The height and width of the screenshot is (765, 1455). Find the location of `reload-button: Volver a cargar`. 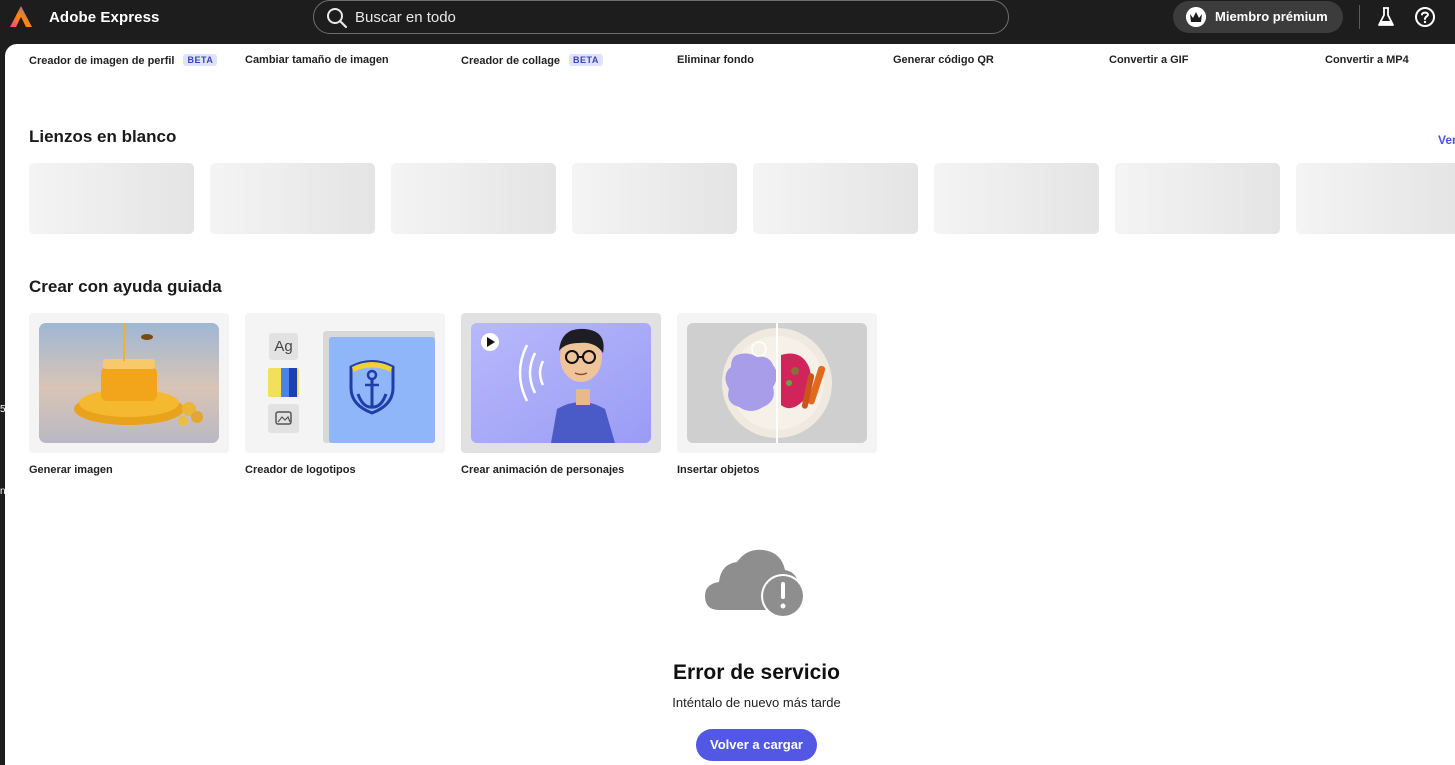

reload-button: Volver a cargar is located at coordinates (756, 745).